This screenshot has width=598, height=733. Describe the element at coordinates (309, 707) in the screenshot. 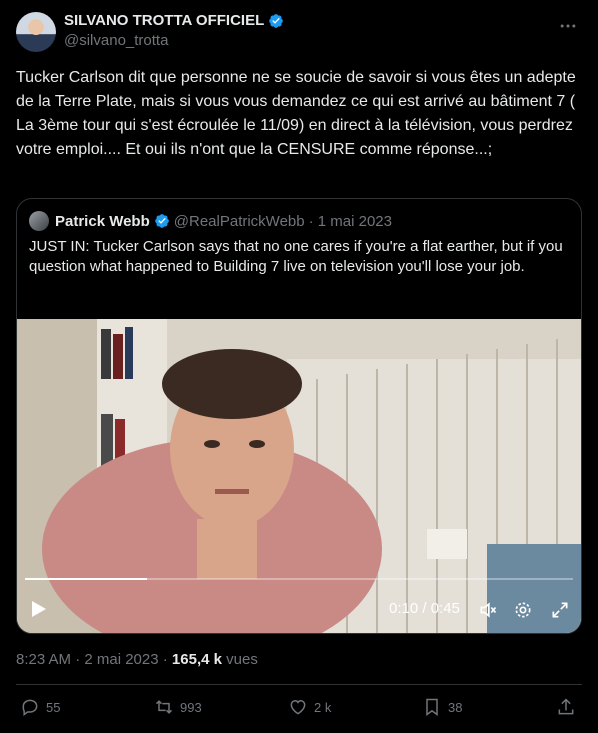

I see `like-button: 2 k` at that location.